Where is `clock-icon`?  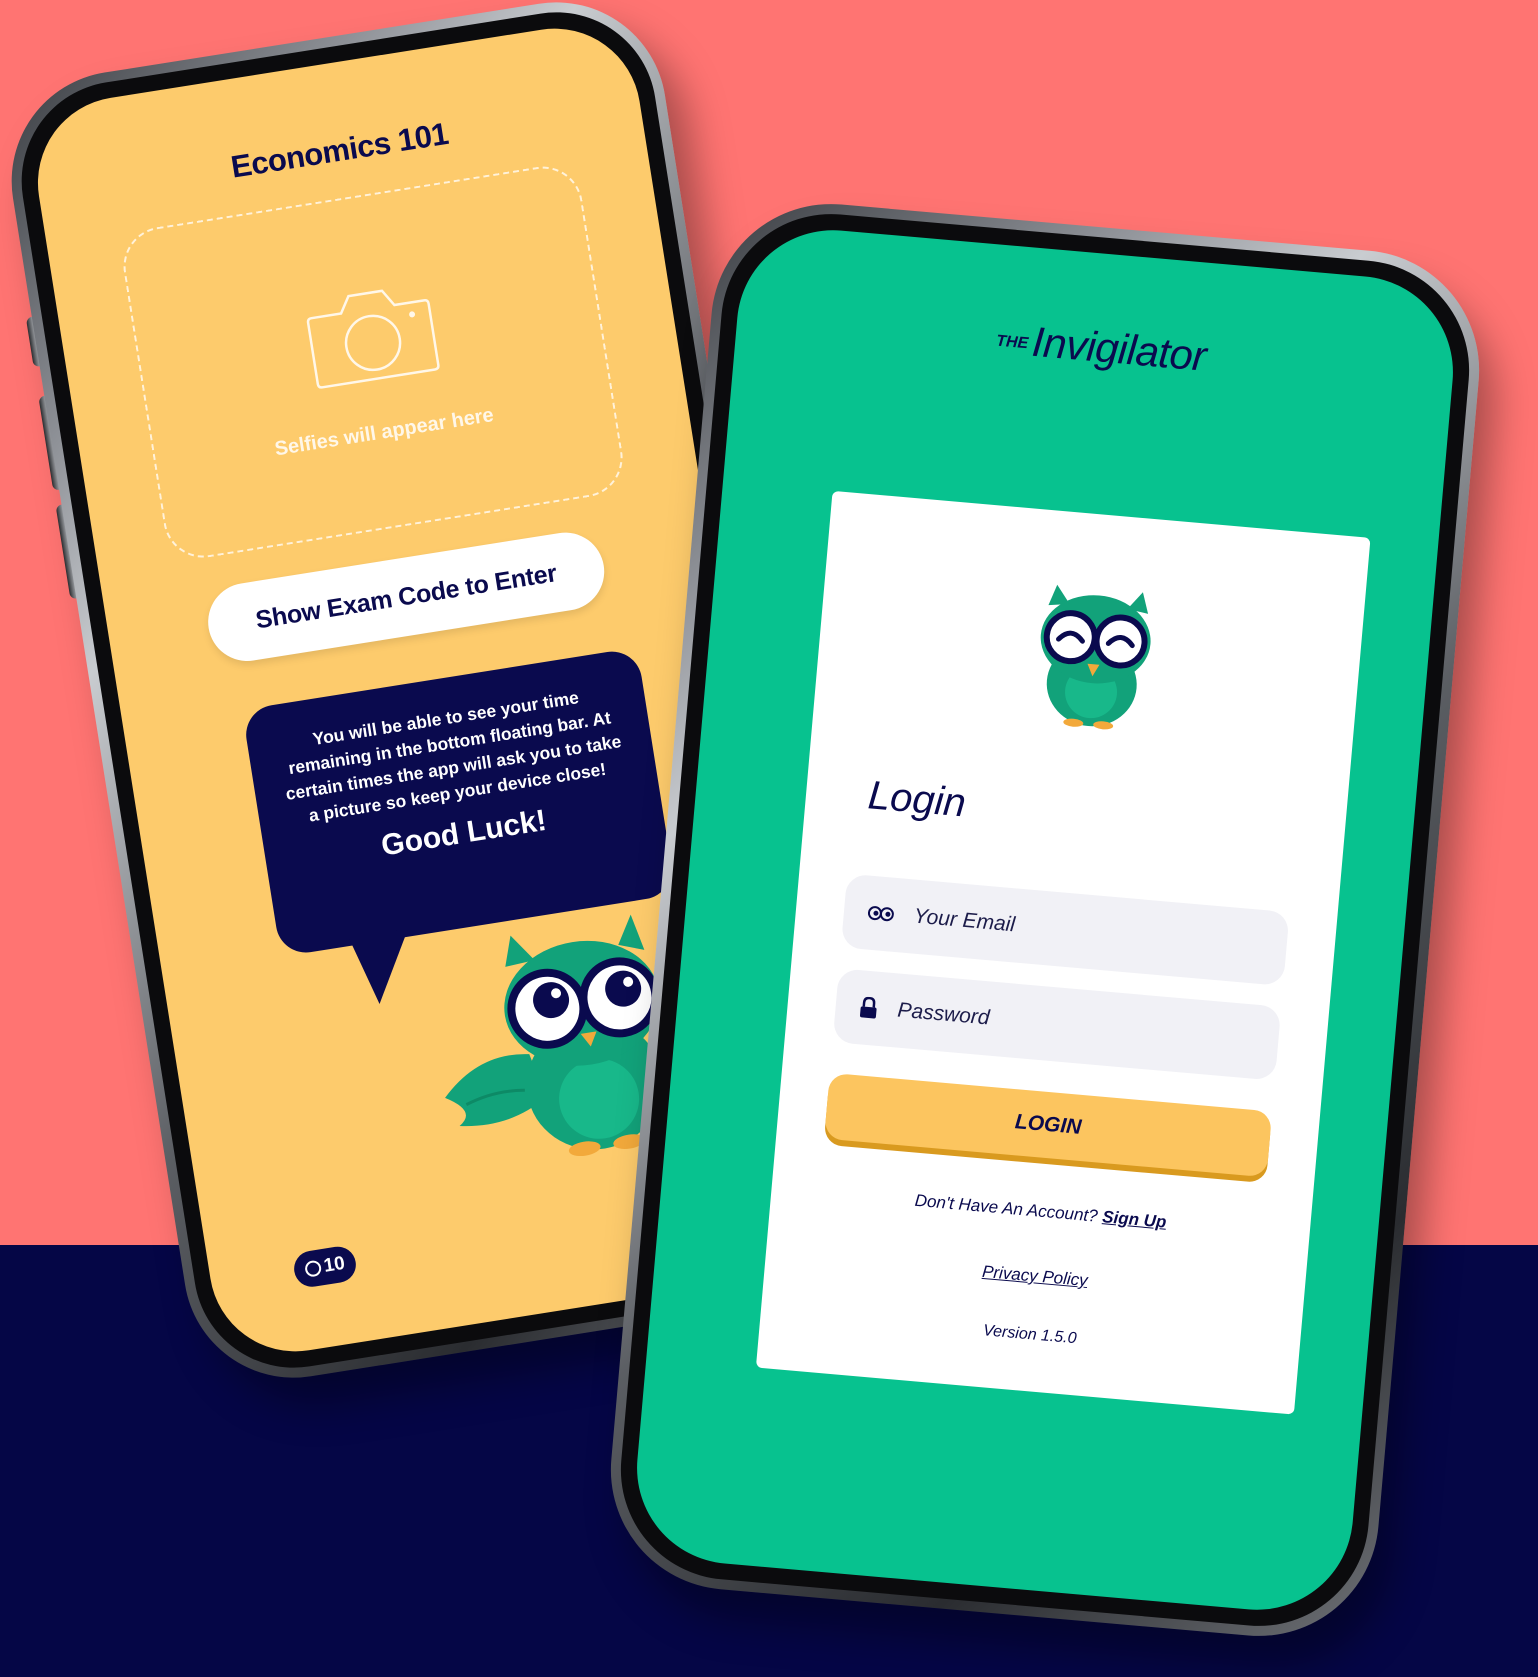 clock-icon is located at coordinates (313, 1268).